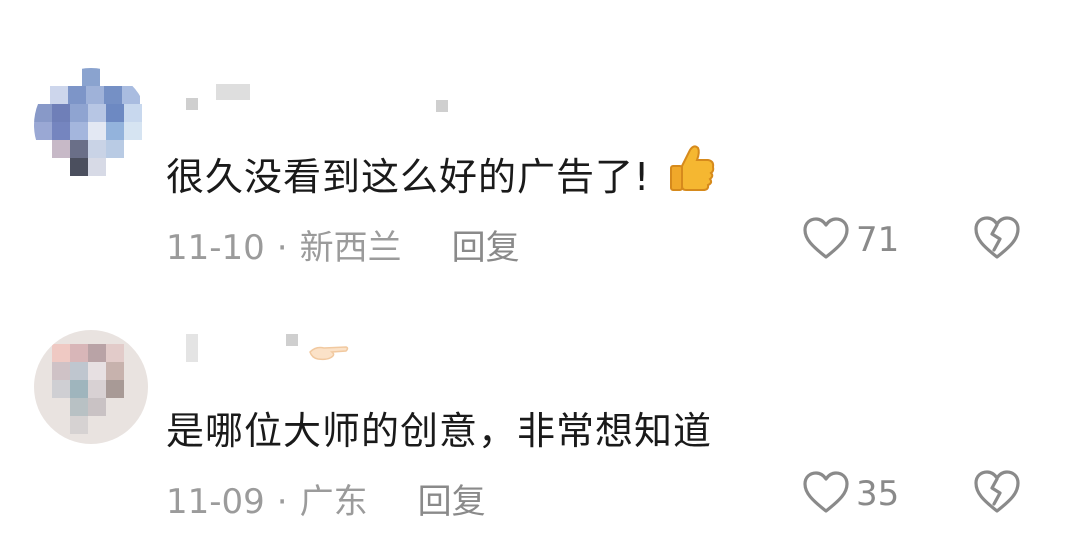 This screenshot has height=540, width=1080. What do you see at coordinates (439, 431) in the screenshot?
I see `comment-text: 是哪位大师的创意，非常想知道` at bounding box center [439, 431].